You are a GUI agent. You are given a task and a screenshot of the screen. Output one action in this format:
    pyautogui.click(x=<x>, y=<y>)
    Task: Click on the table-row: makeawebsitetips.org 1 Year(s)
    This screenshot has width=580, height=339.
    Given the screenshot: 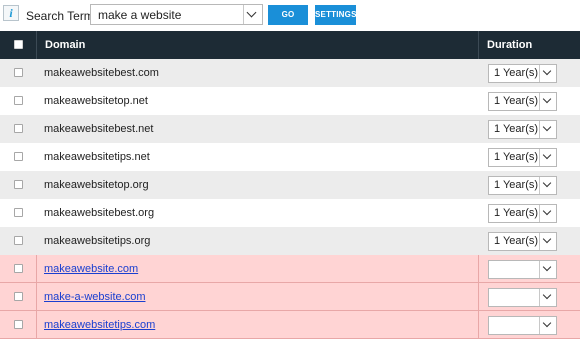 What is the action you would take?
    pyautogui.click(x=290, y=241)
    